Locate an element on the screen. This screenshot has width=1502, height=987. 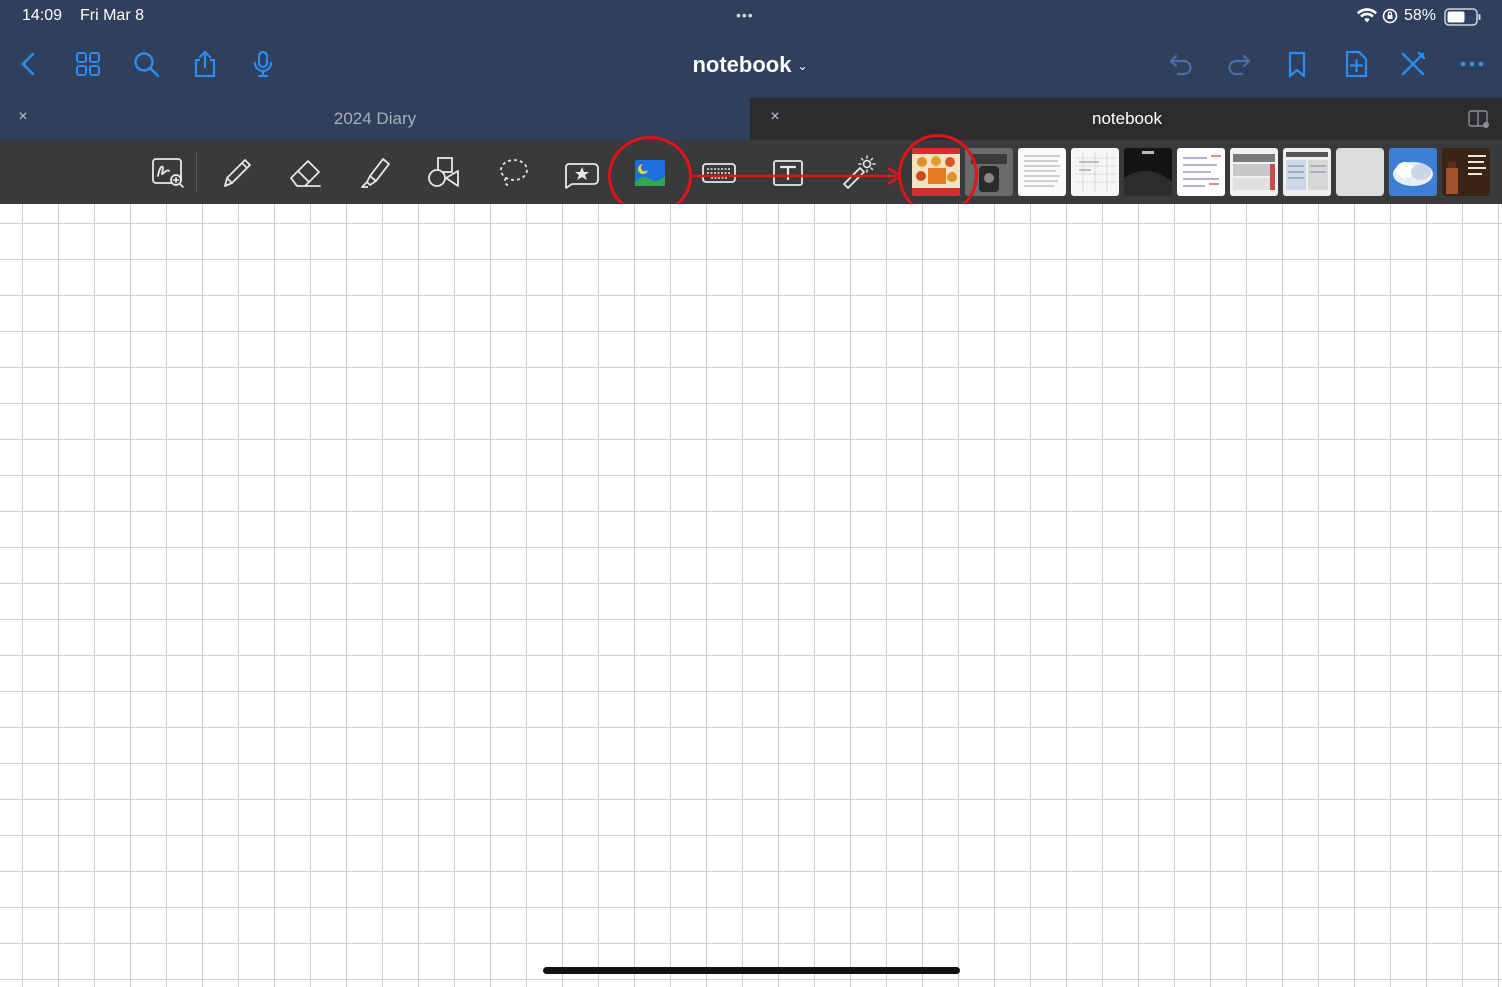
hide-toolbar-button is located at coordinates (1413, 64).